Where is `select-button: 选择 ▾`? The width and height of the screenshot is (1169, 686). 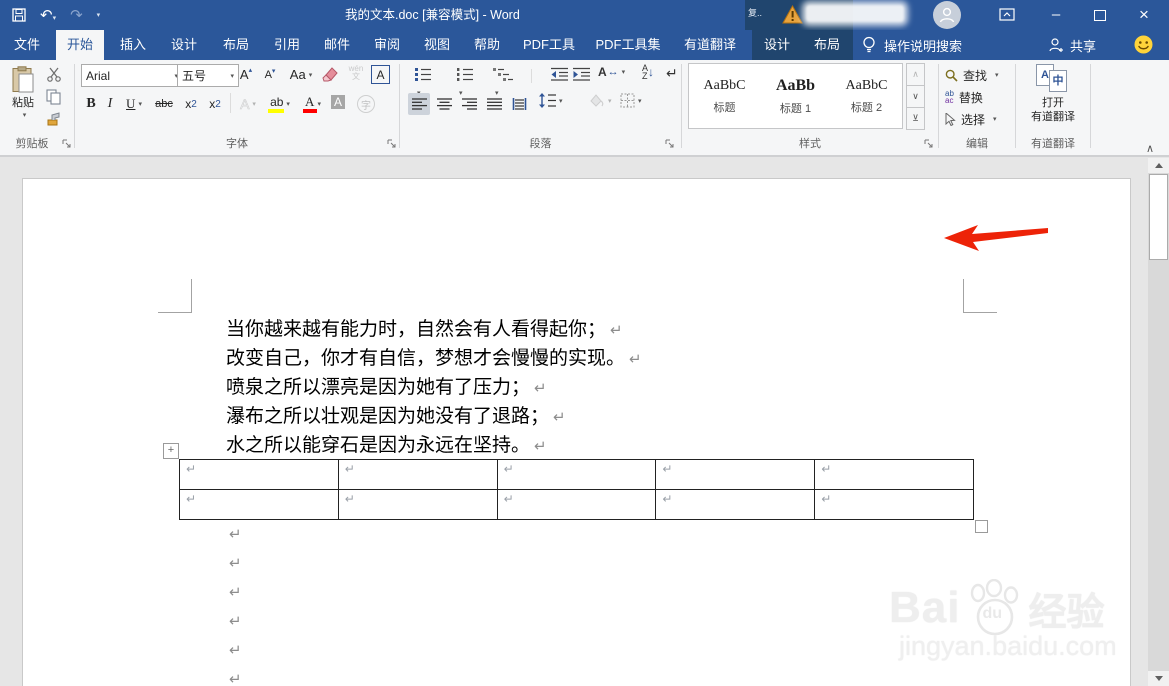 select-button: 选择 ▾ is located at coordinates (971, 119).